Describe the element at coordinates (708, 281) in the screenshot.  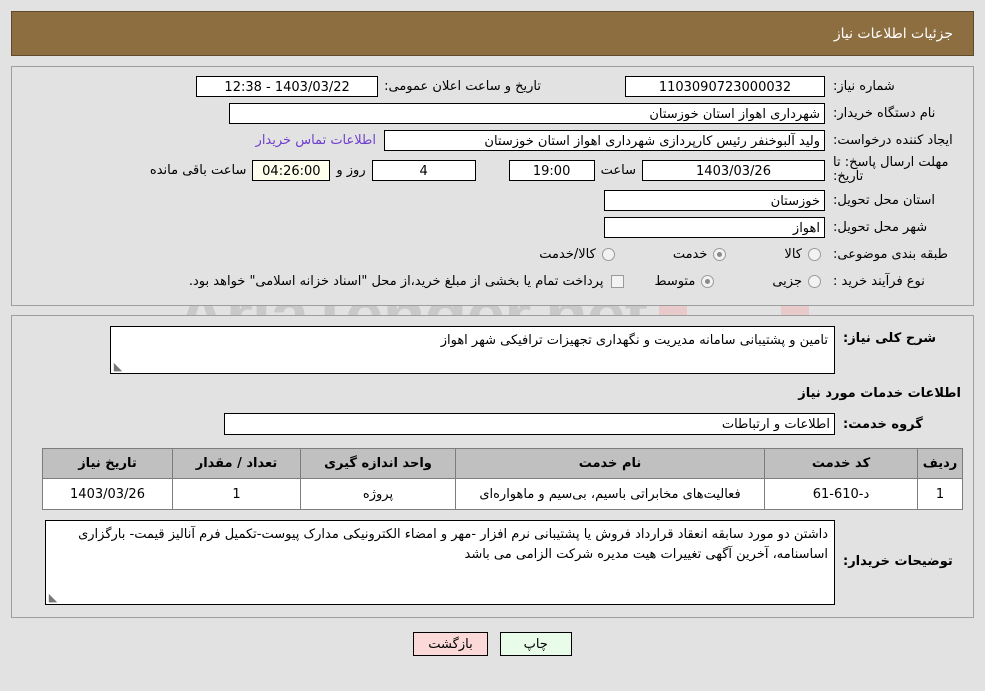
I see `radio-icon-motevaset` at that location.